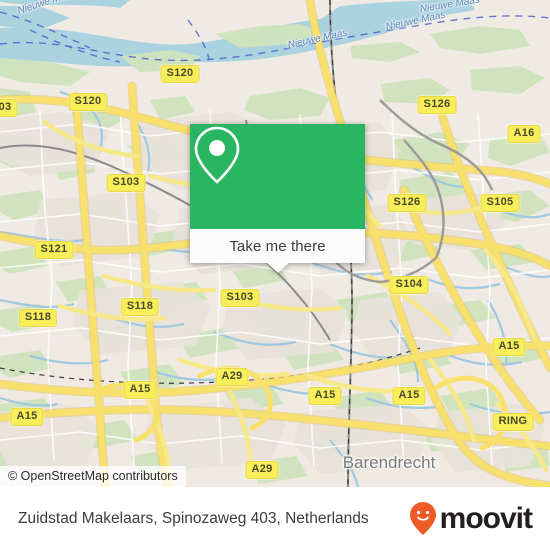 Image resolution: width=550 pixels, height=550 pixels. What do you see at coordinates (277, 268) in the screenshot?
I see `popup-tail` at bounding box center [277, 268].